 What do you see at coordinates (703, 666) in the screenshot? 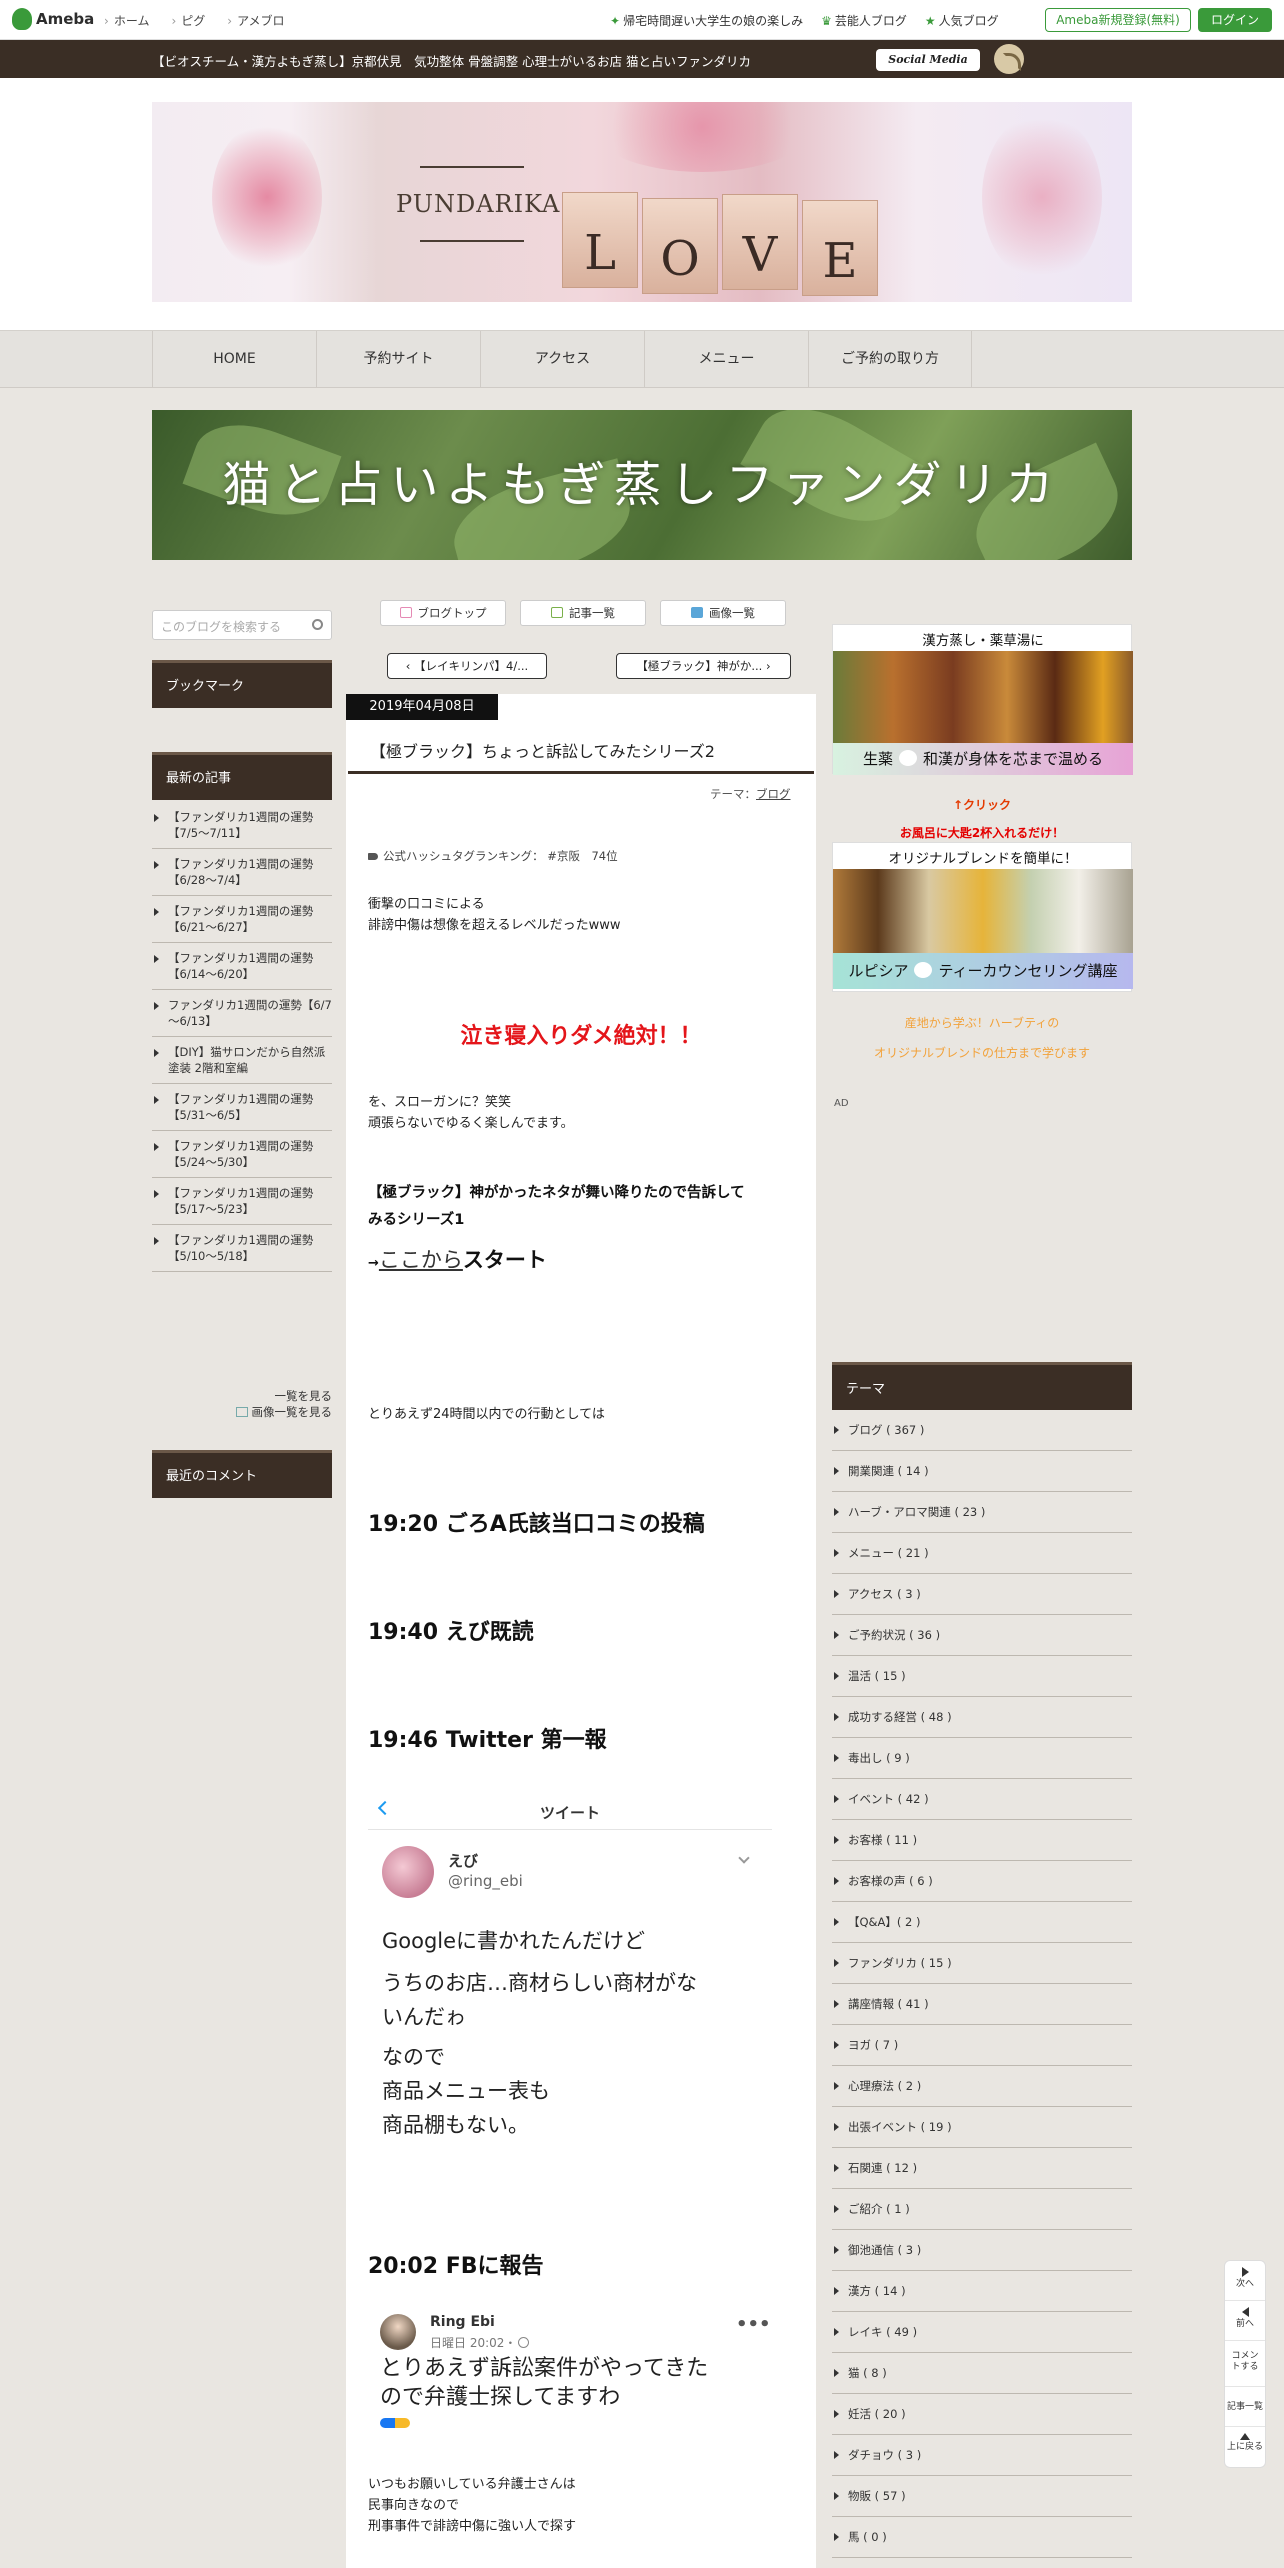
I see `next-article-button: 【極ブラック】神がか... ›` at bounding box center [703, 666].